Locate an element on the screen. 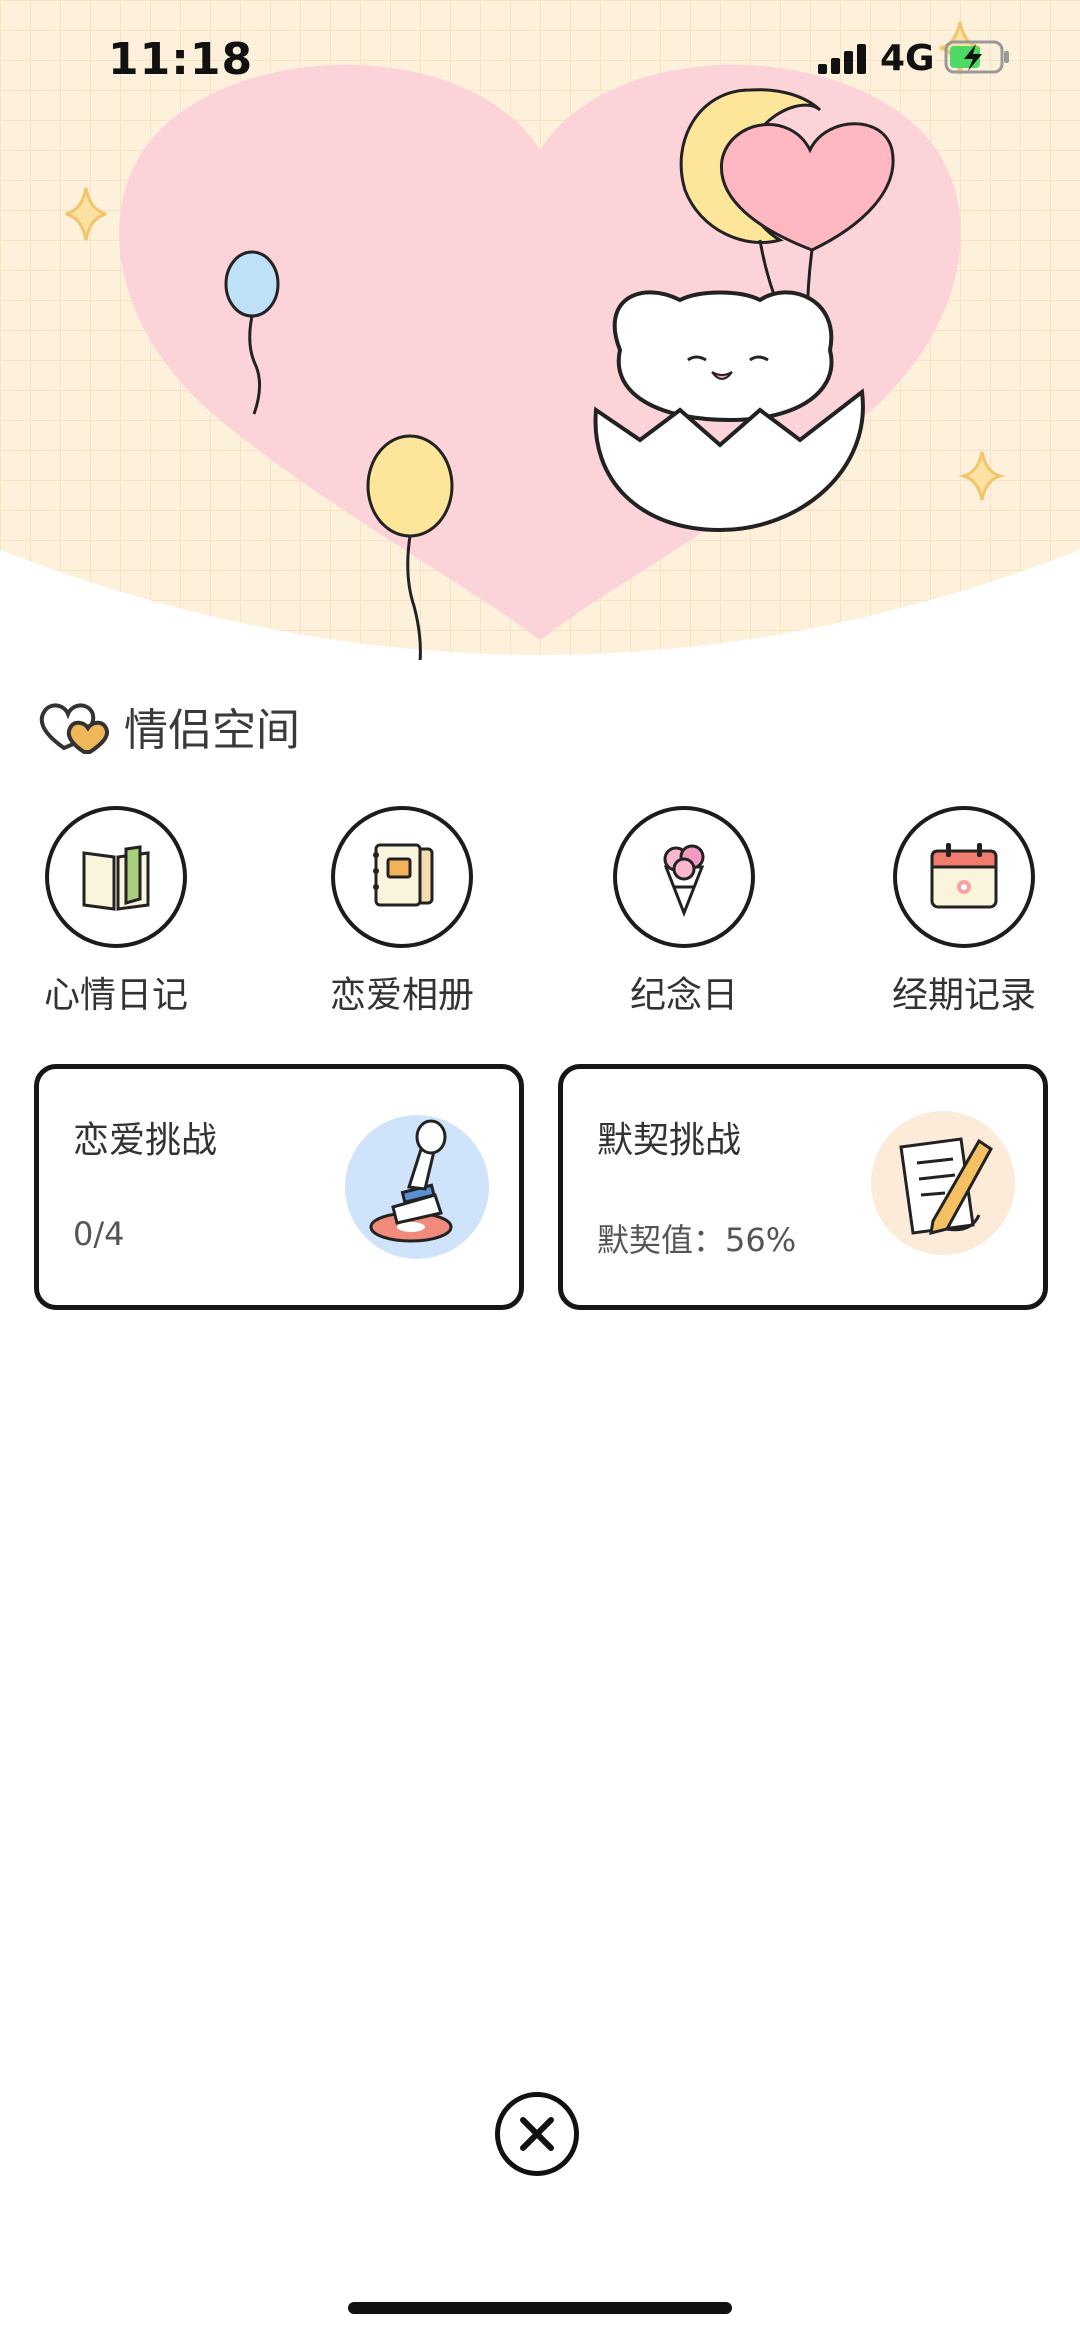  yellow-balloon is located at coordinates (410, 486).